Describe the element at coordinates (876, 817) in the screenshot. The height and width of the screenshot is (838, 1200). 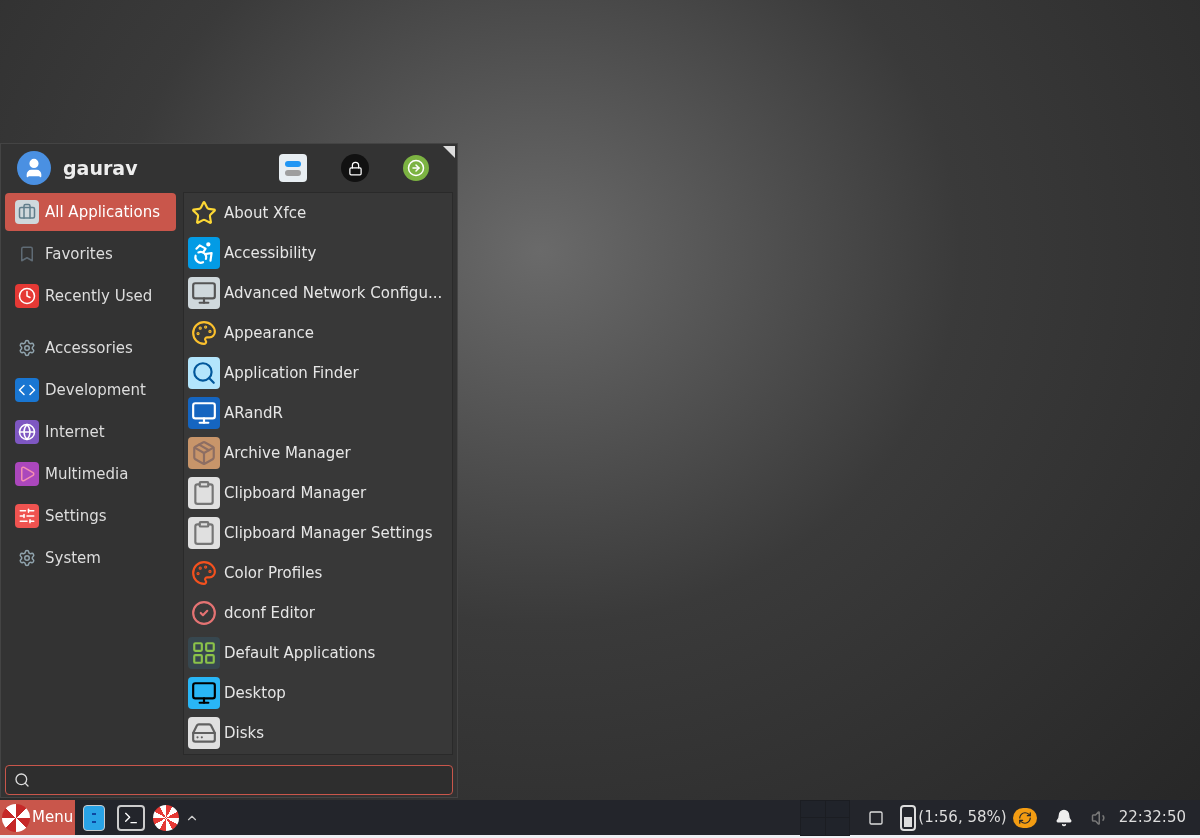
I see `window-icon` at that location.